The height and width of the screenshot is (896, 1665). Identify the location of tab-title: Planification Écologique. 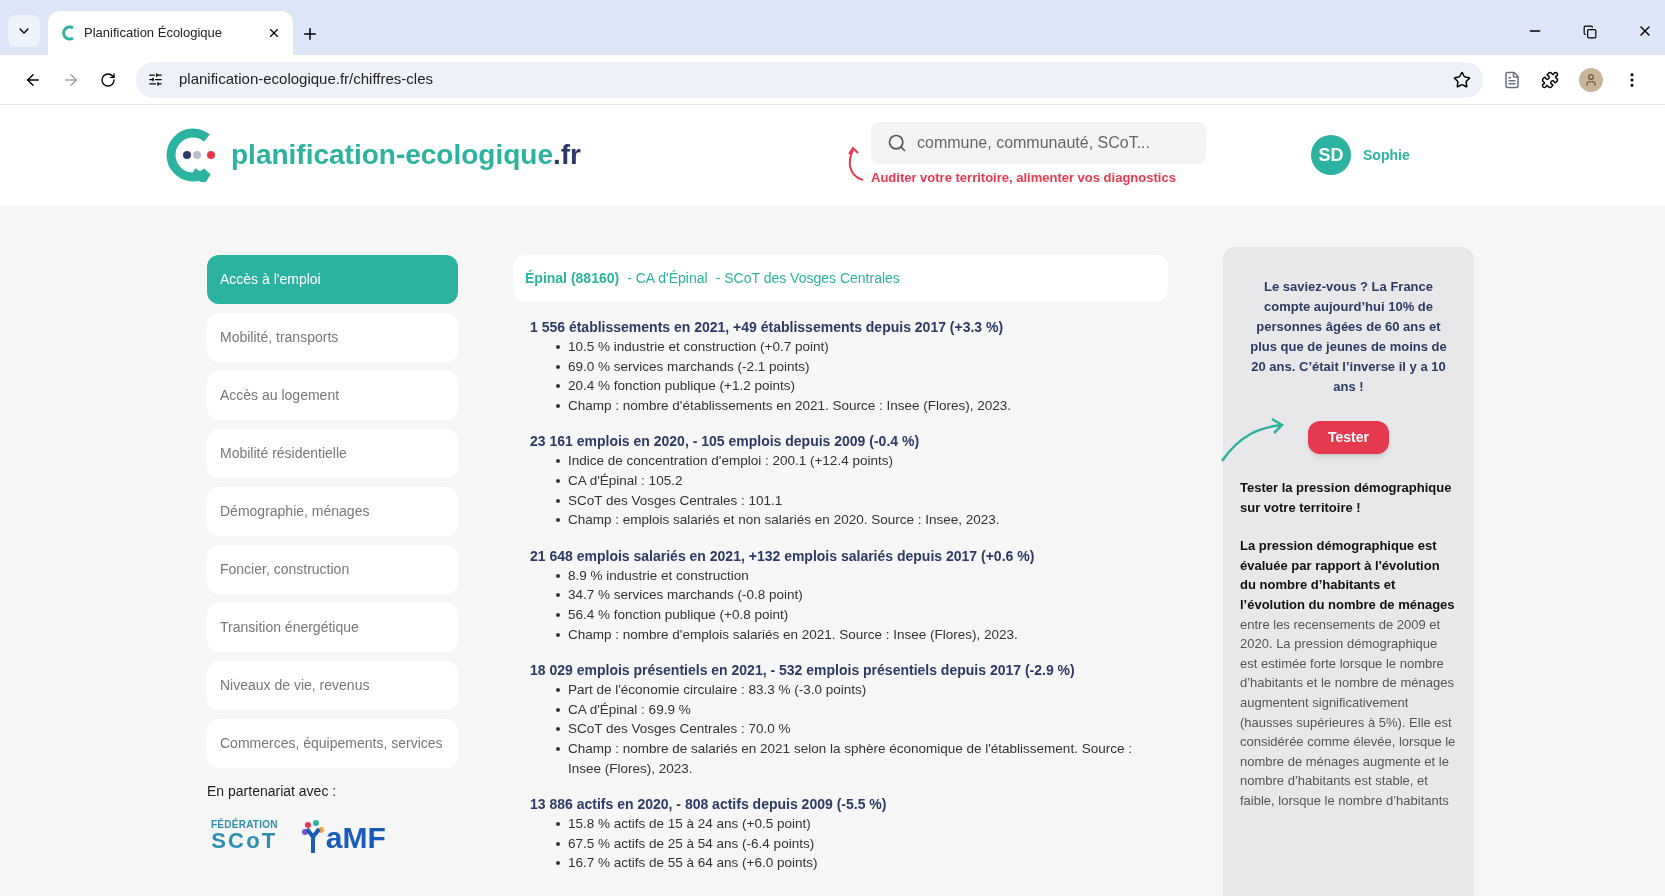
(154, 33).